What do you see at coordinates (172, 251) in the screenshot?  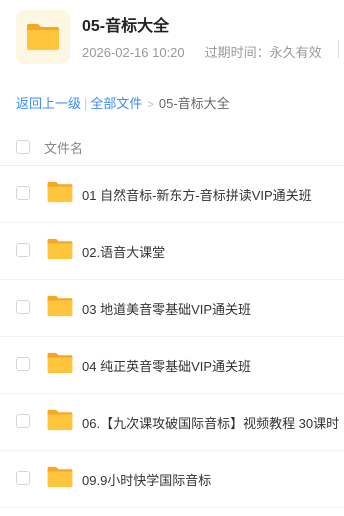 I see `list-item: 02.语音大课堂` at bounding box center [172, 251].